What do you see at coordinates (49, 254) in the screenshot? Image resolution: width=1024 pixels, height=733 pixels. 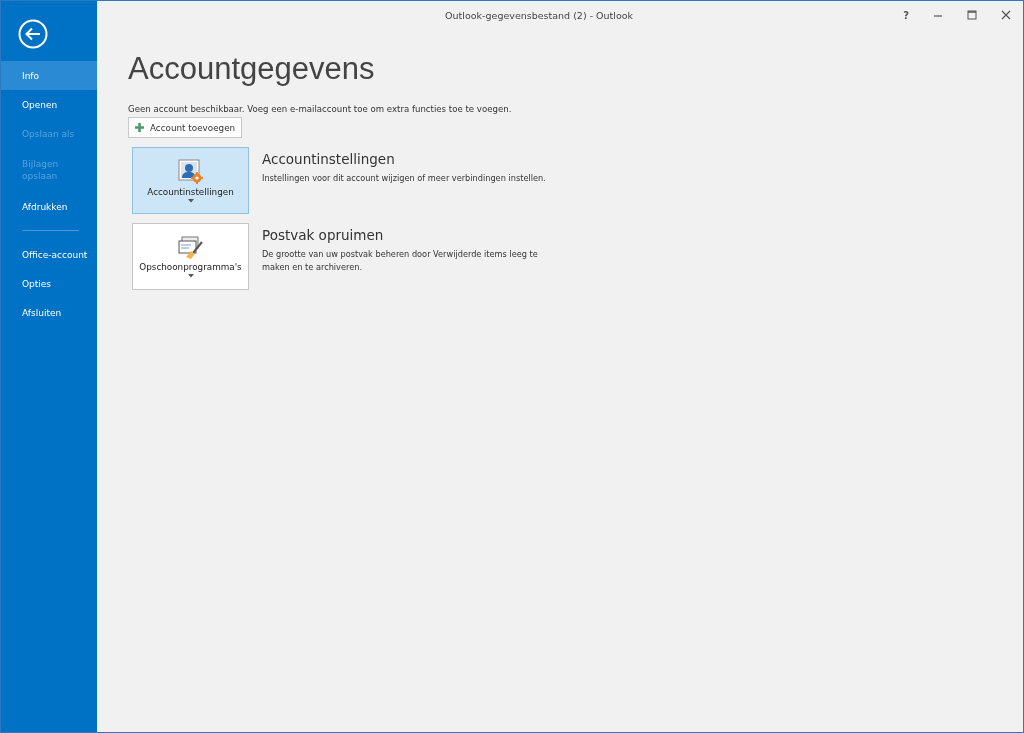 I see `sidebar-item: Office-account` at bounding box center [49, 254].